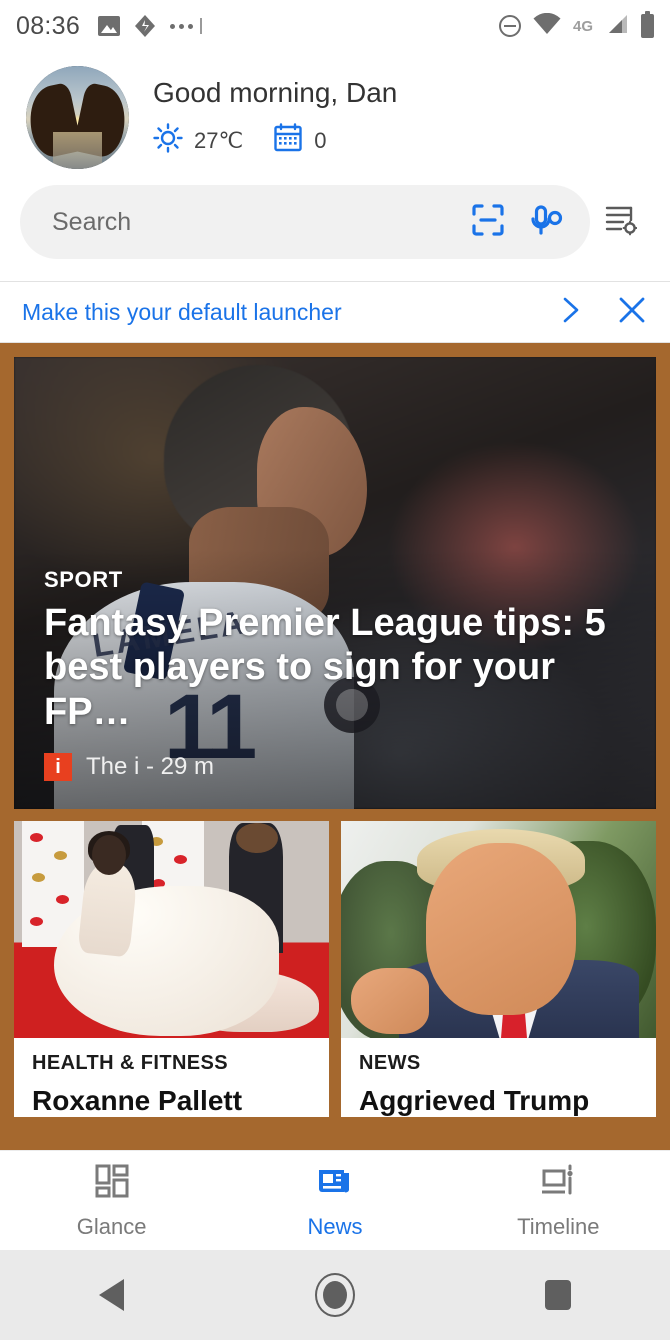 Image resolution: width=670 pixels, height=1340 pixels. Describe the element at coordinates (275, 92) in the screenshot. I see `page-title: Good morning, Dan` at that location.